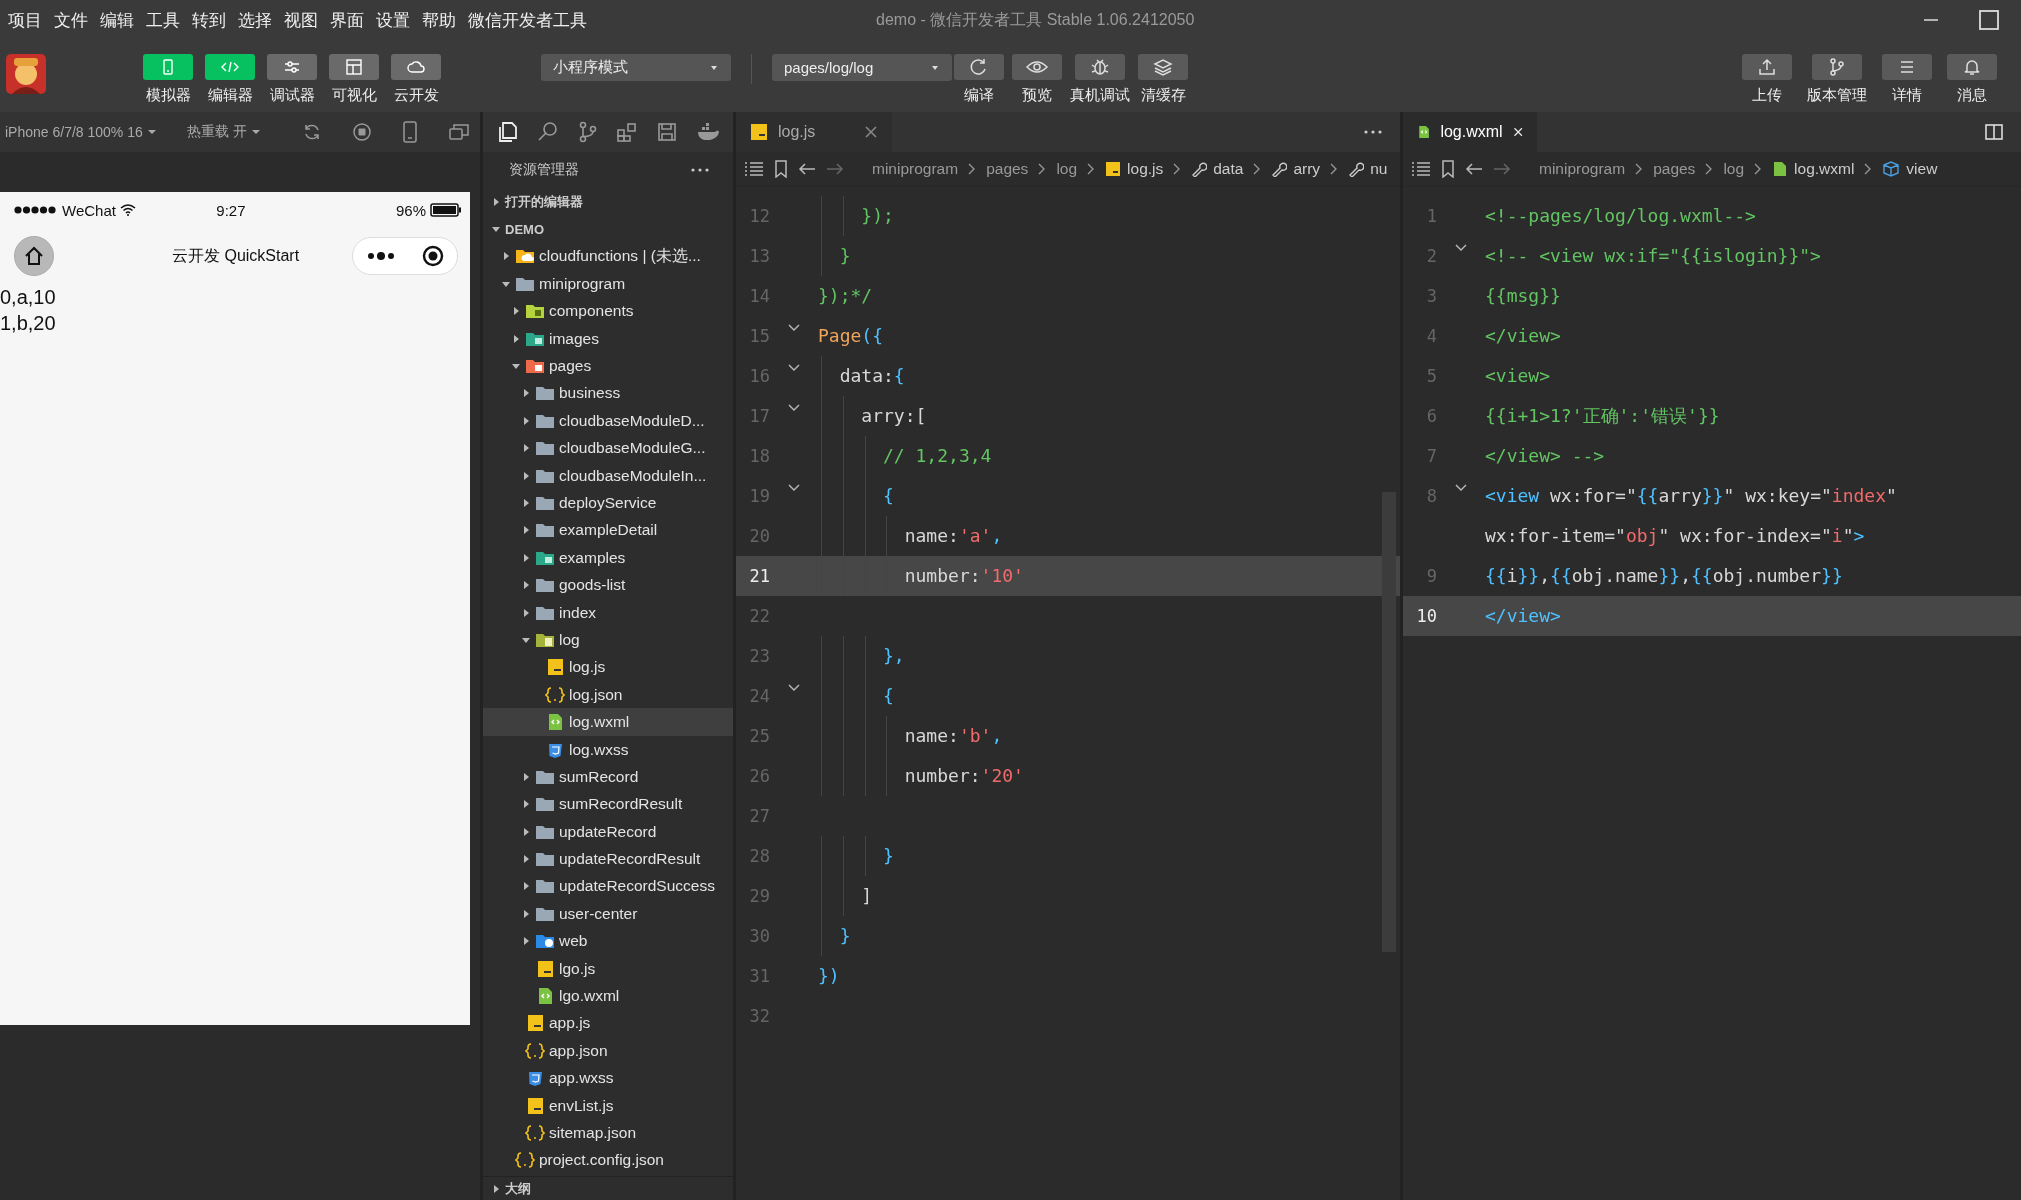 The width and height of the screenshot is (2021, 1200). Describe the element at coordinates (1813, 169) in the screenshot. I see `breadcrumb-item: log.wxml` at that location.